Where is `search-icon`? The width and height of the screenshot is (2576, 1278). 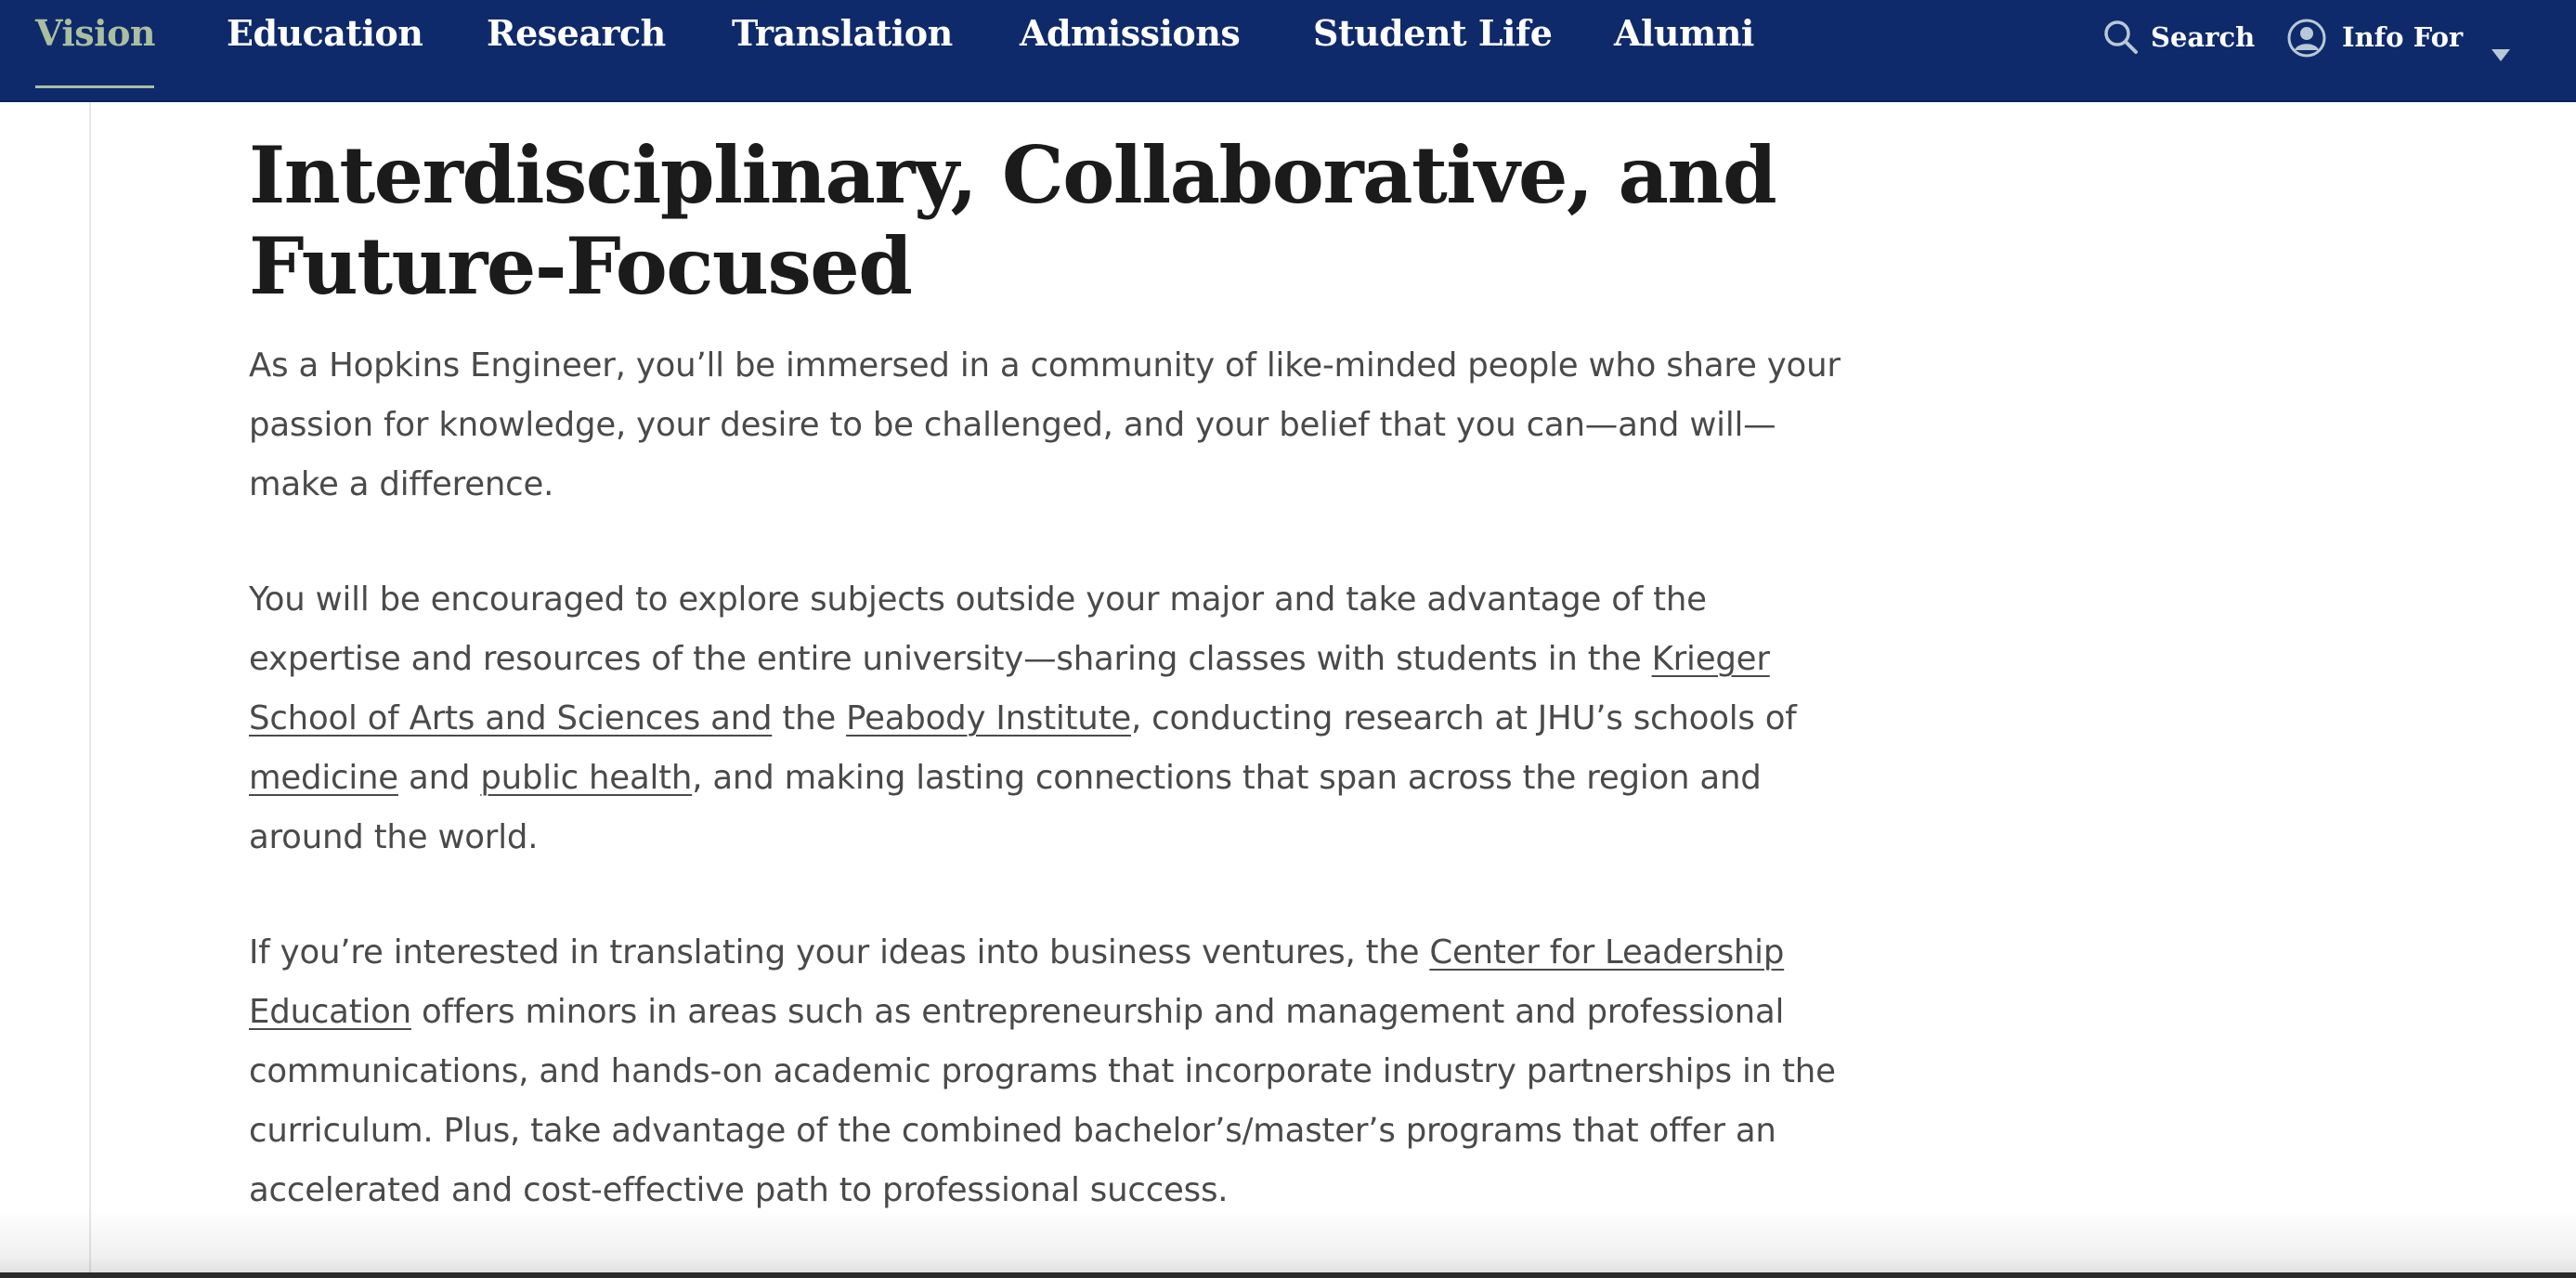 search-icon is located at coordinates (2121, 45).